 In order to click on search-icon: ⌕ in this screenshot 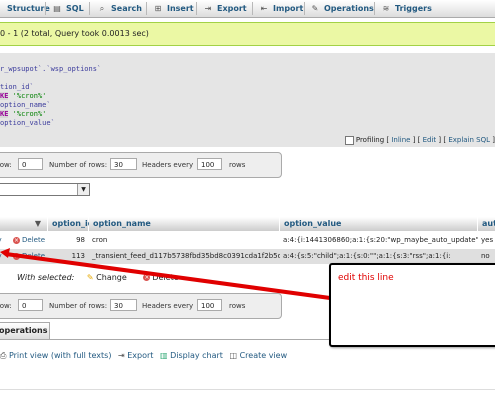, I will do `click(102, 8)`.